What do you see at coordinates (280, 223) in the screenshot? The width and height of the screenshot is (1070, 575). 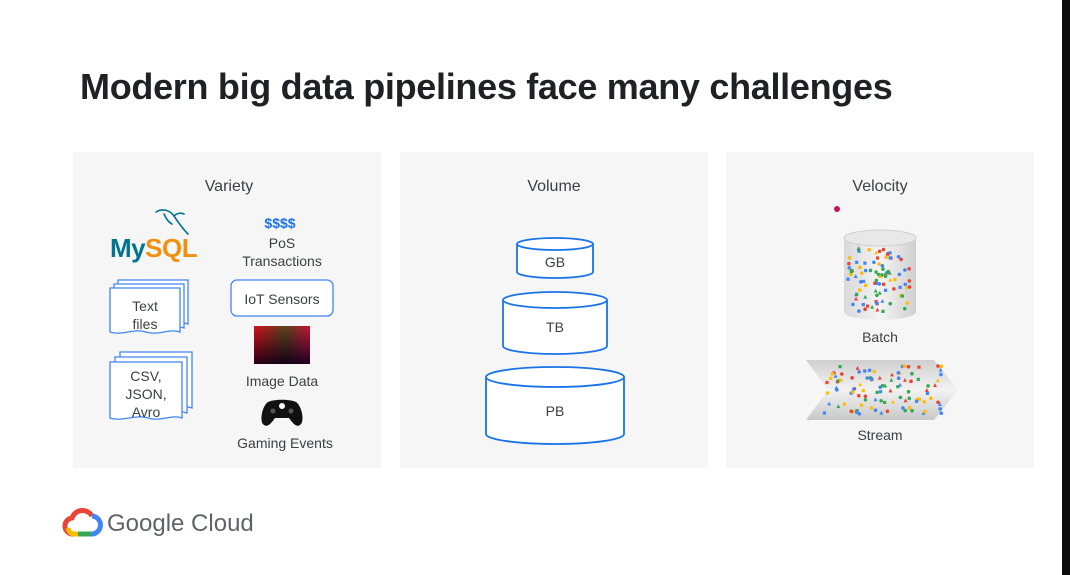 I see `dollar-icon: $$$$` at bounding box center [280, 223].